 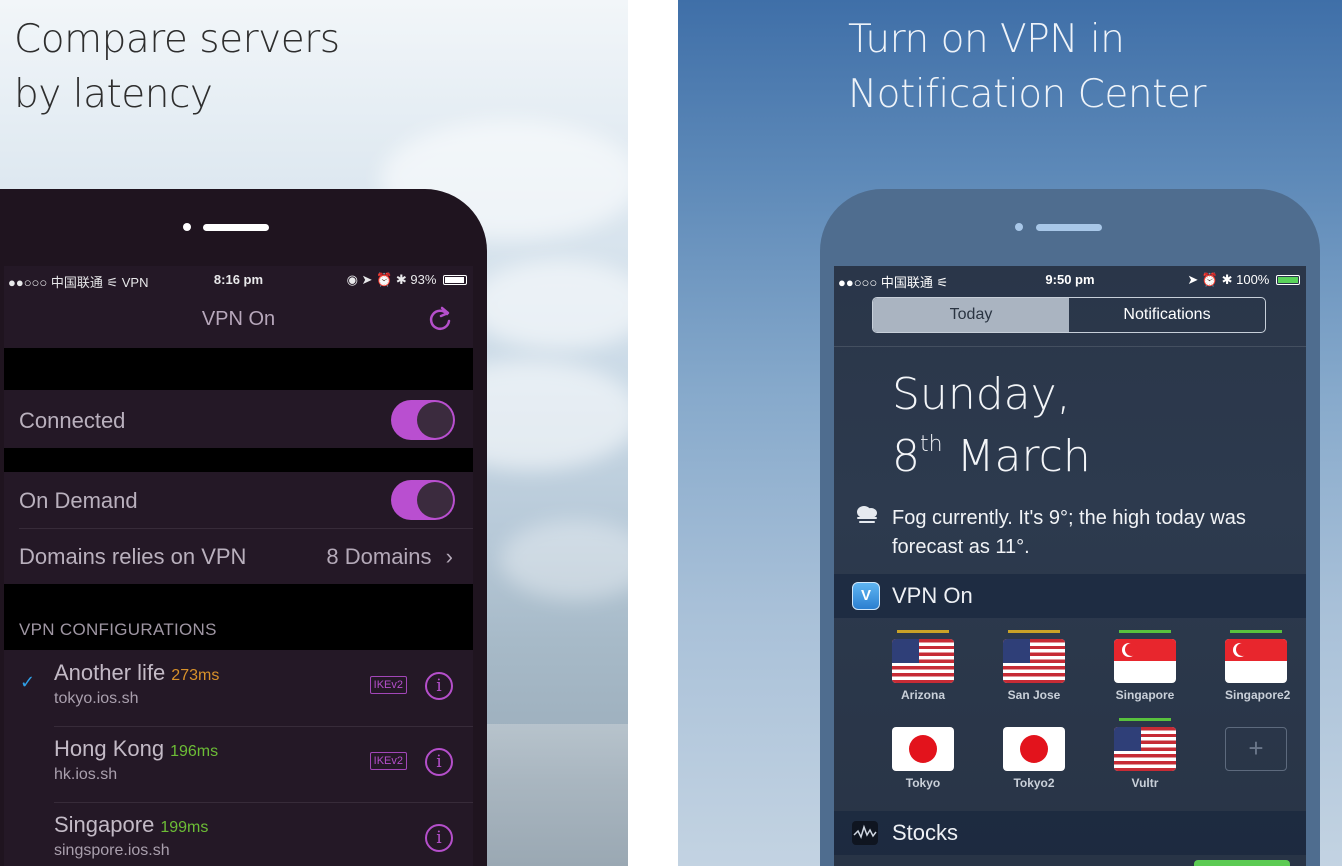 I want to click on segmented-control: Today Notifications, so click(x=1069, y=315).